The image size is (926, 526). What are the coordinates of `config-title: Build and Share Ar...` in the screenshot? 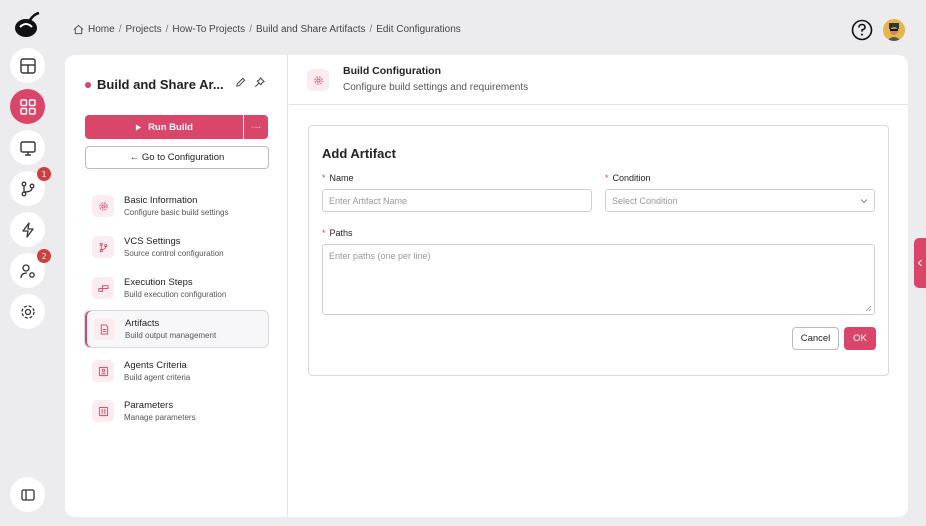 It's located at (154, 84).